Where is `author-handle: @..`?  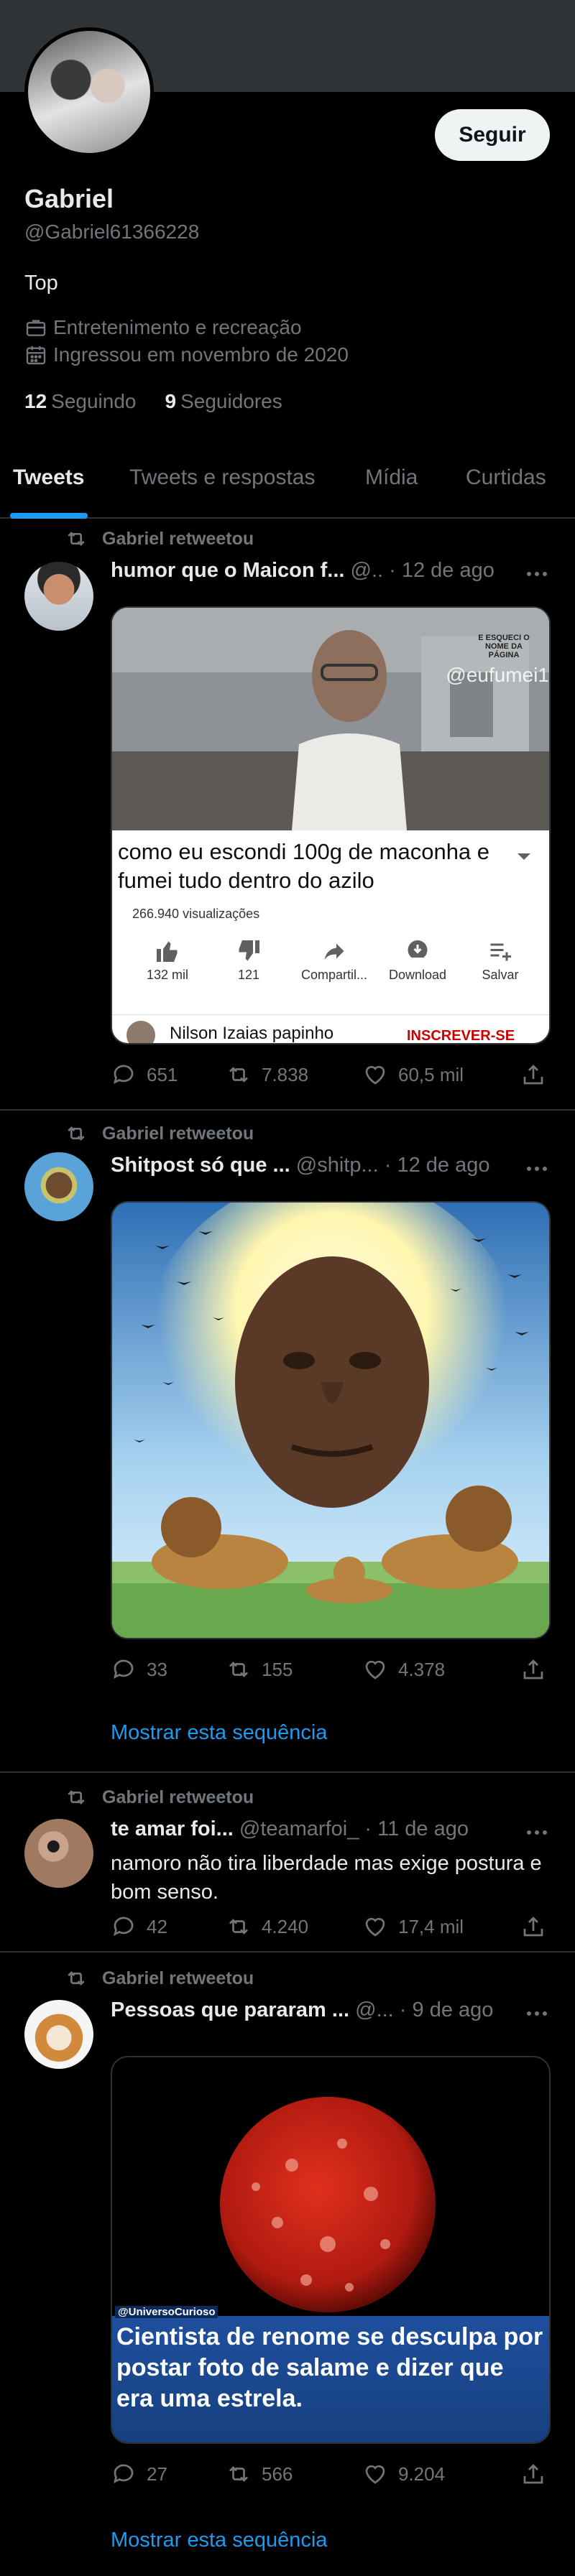
author-handle: @.. is located at coordinates (367, 570).